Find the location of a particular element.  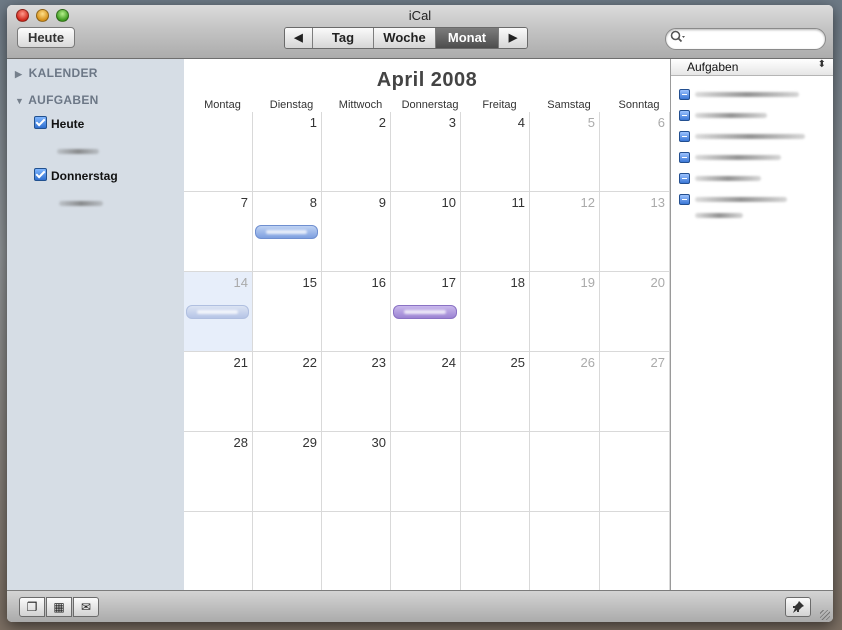

disclosure-collapsed-icon: ▶ is located at coordinates (20, 74).